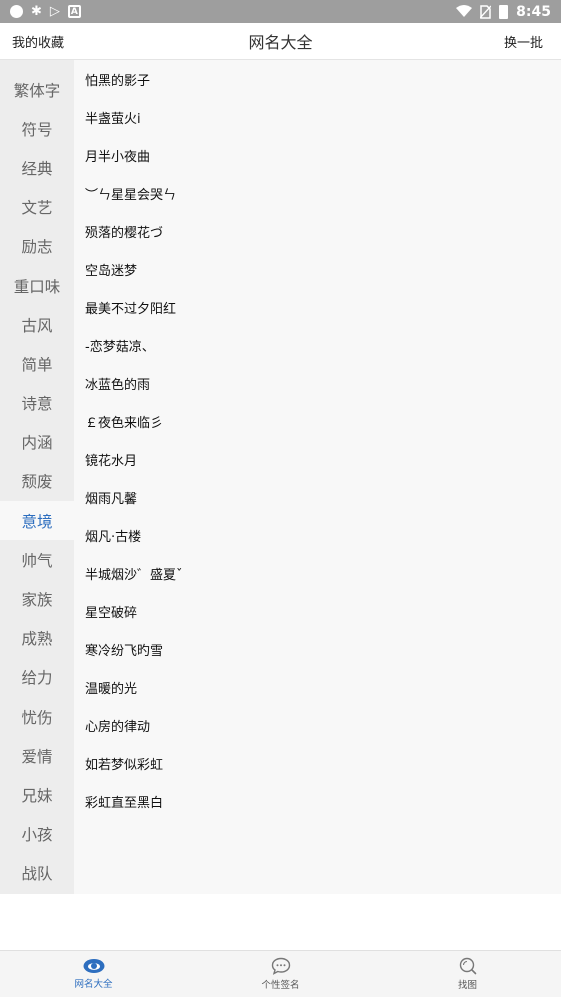 Image resolution: width=561 pixels, height=997 pixels. What do you see at coordinates (317, 231) in the screenshot?
I see `list-item: 殒落的樱花づ` at bounding box center [317, 231].